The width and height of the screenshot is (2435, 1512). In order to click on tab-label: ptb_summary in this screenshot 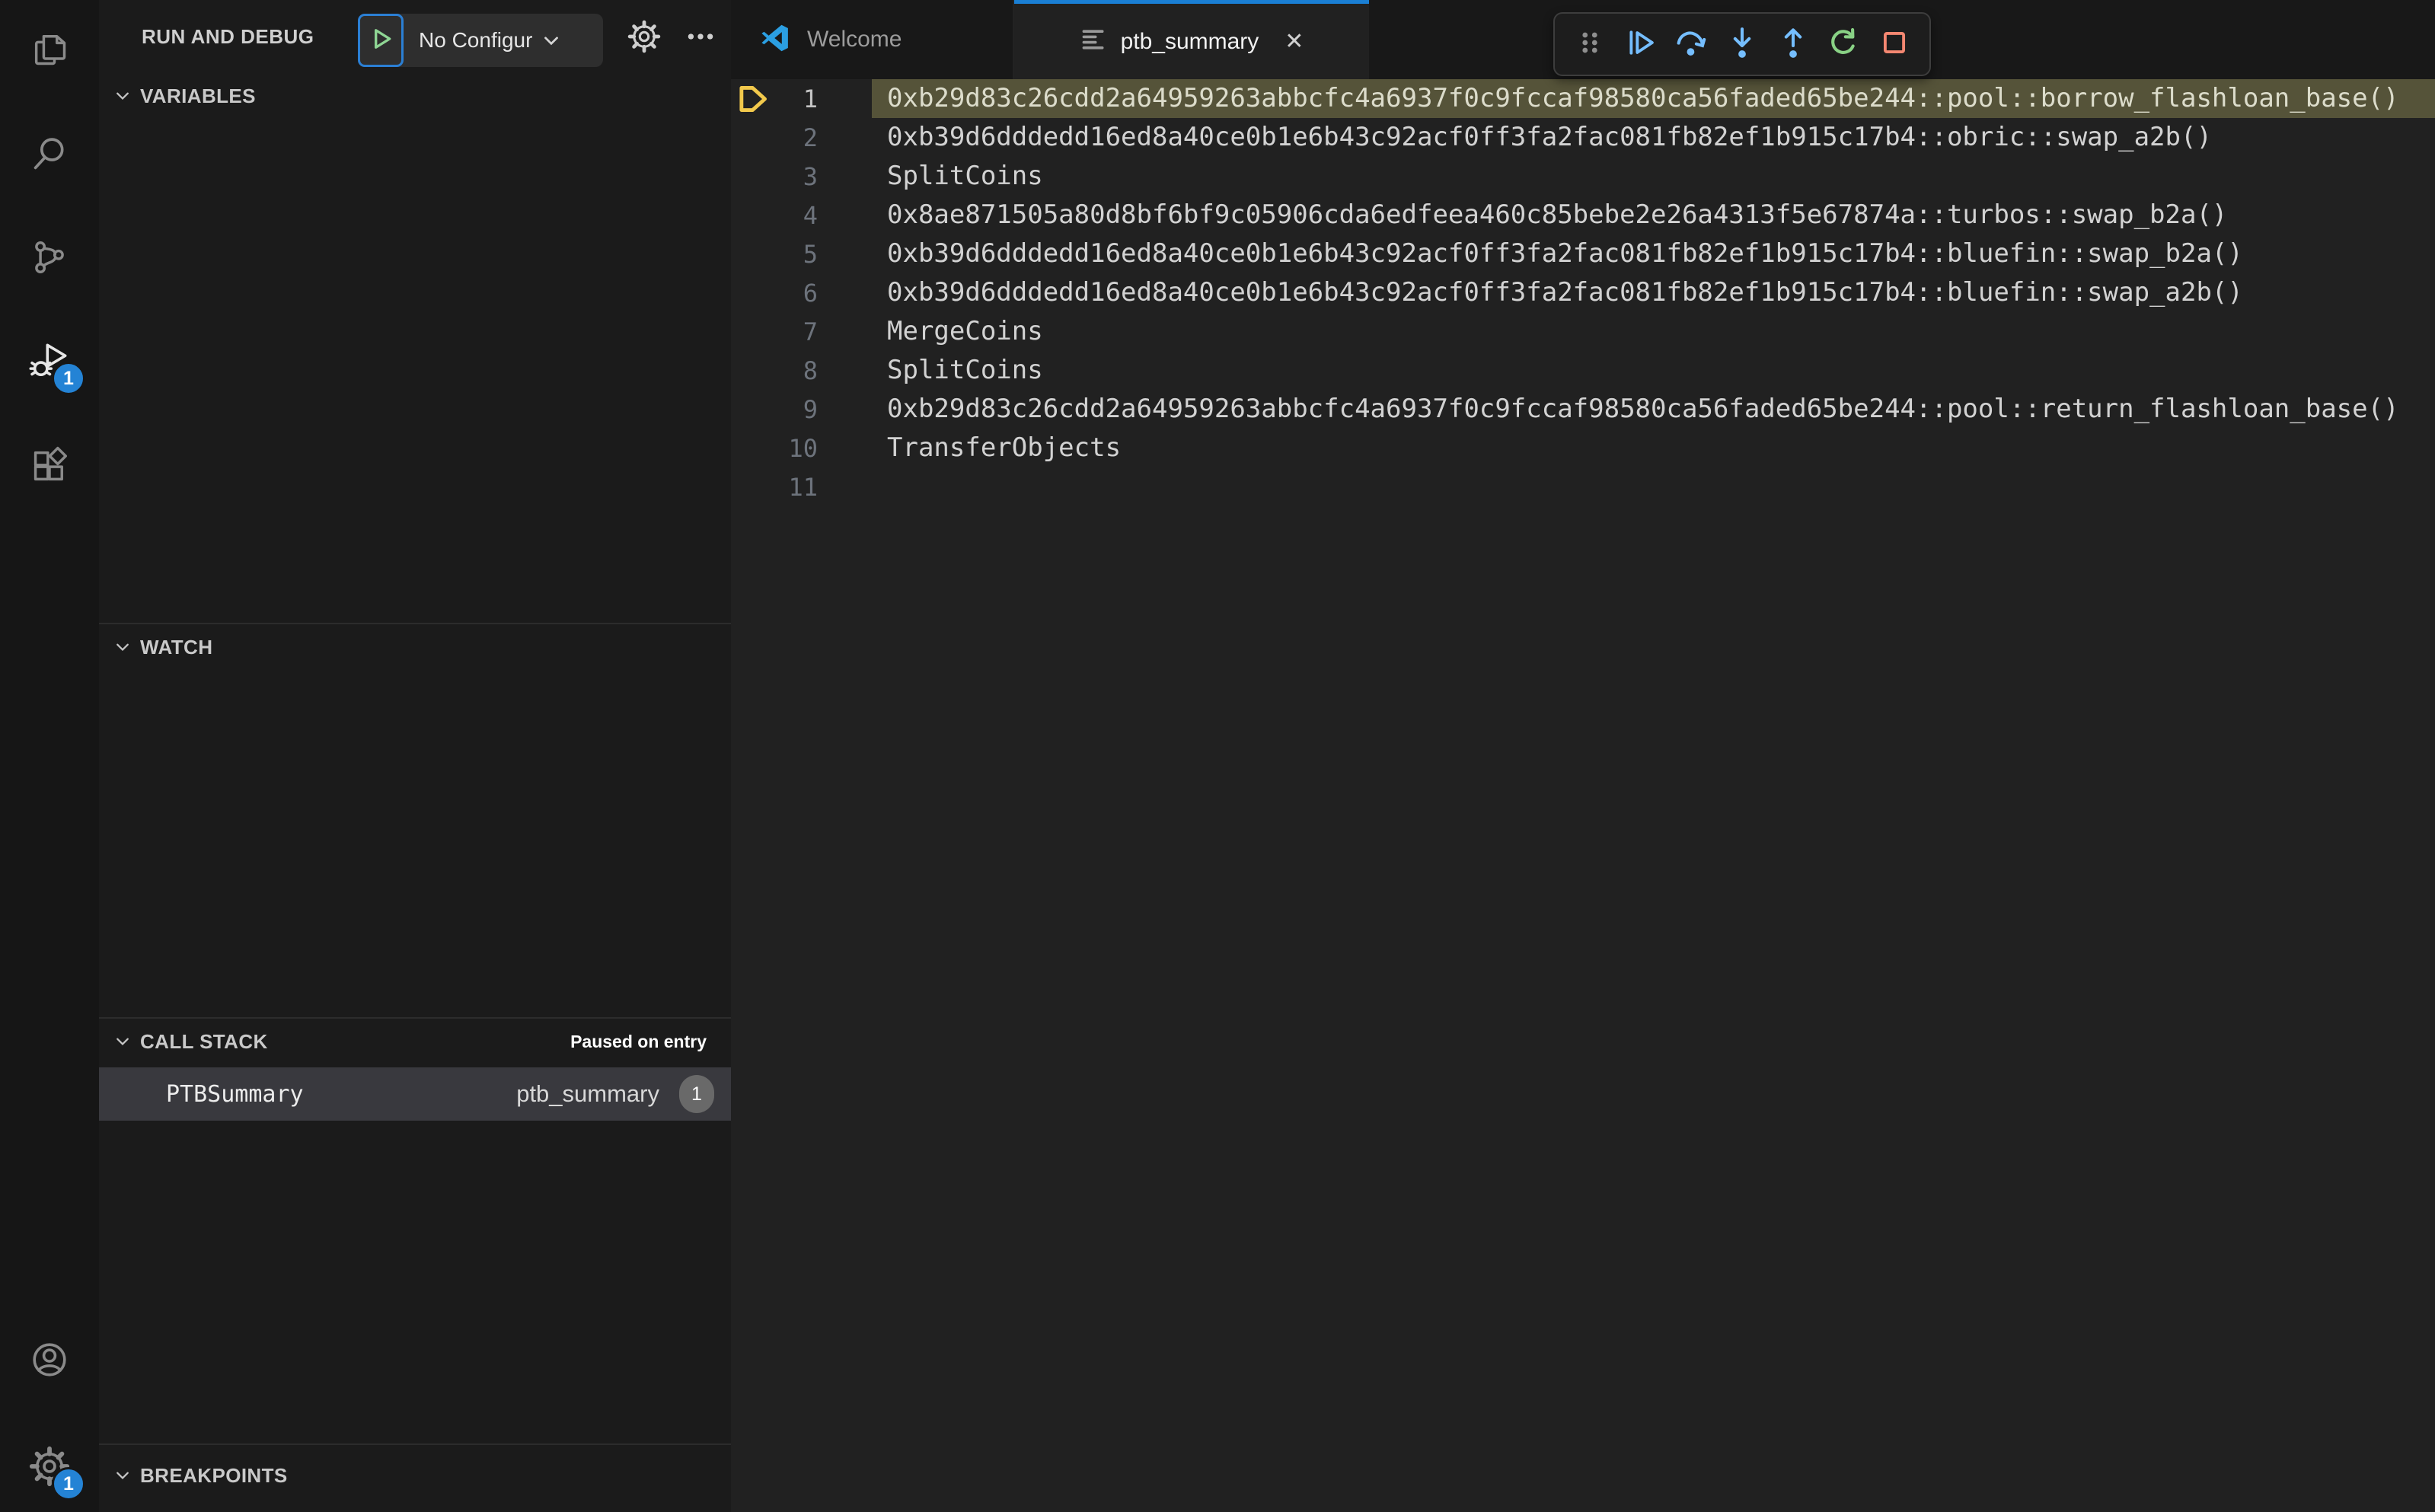, I will do `click(1189, 41)`.